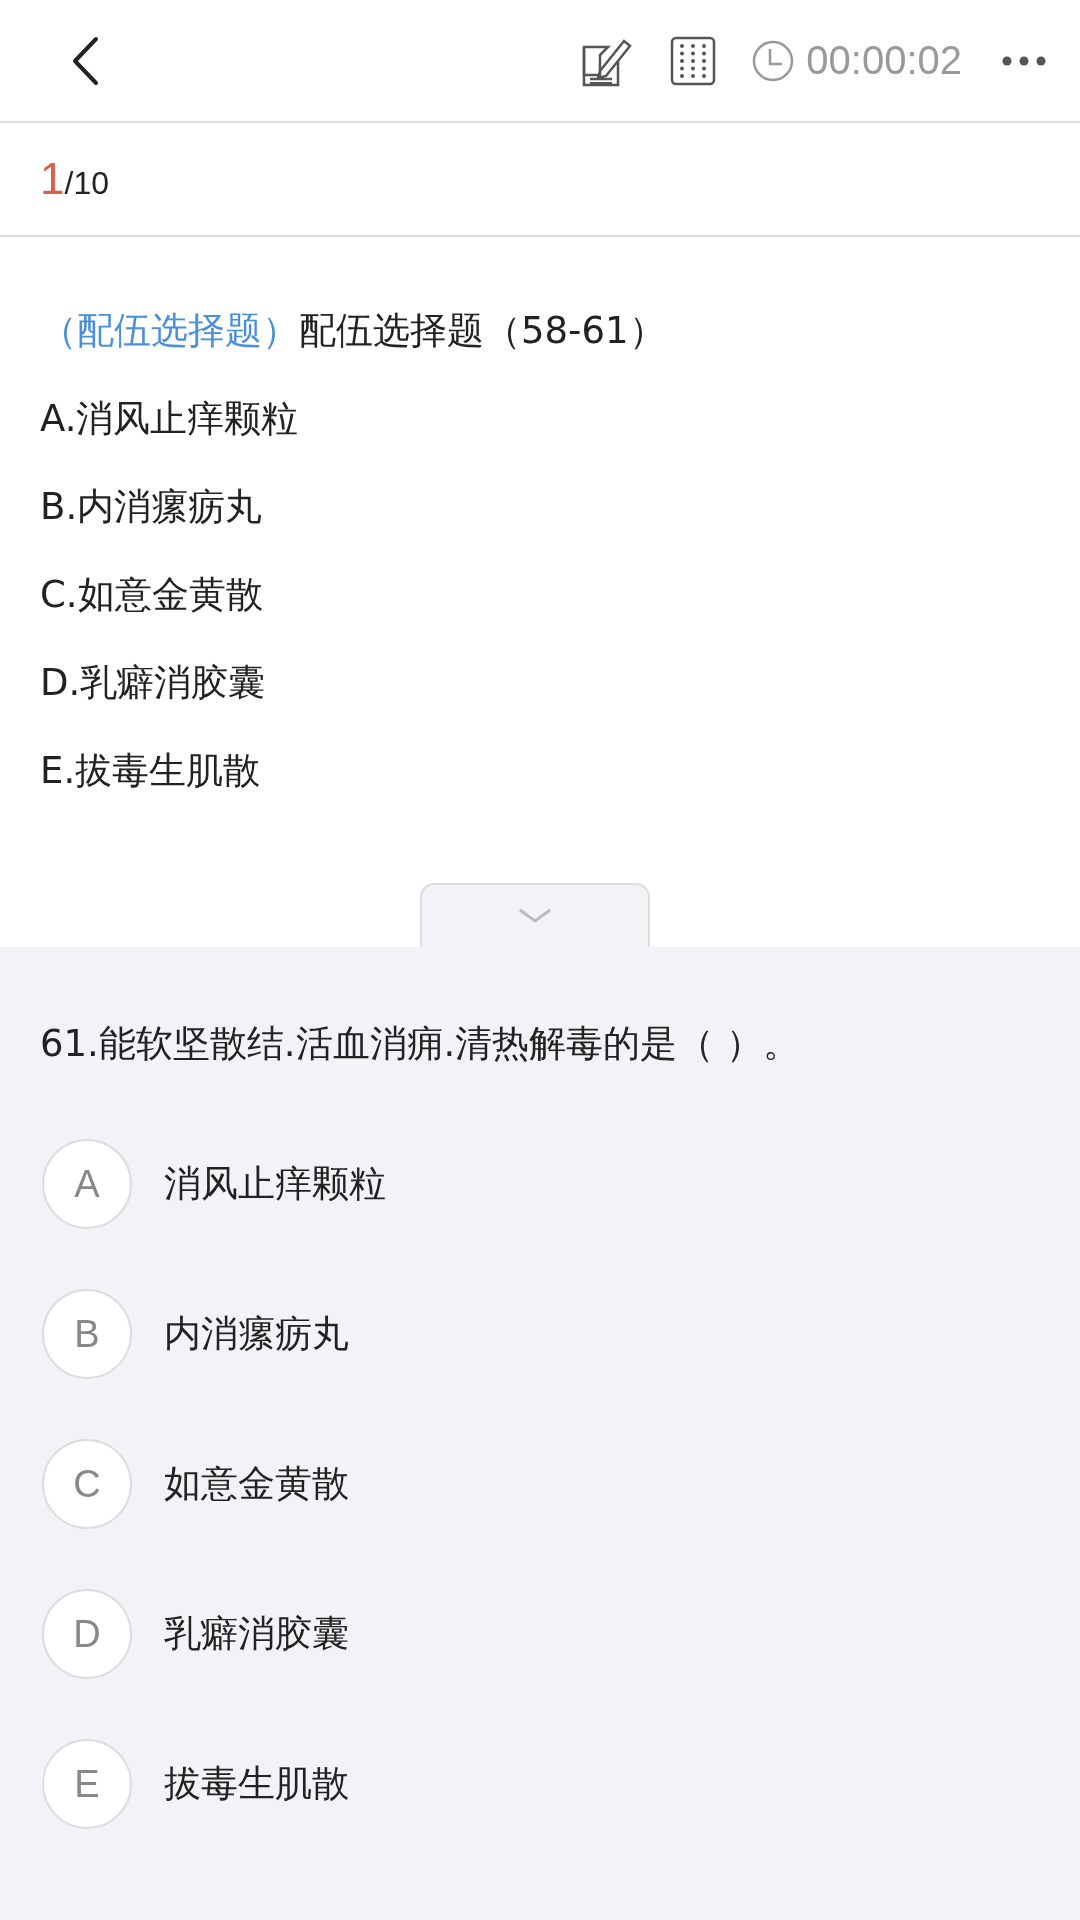  What do you see at coordinates (86, 183) in the screenshot?
I see `question-total: /10` at bounding box center [86, 183].